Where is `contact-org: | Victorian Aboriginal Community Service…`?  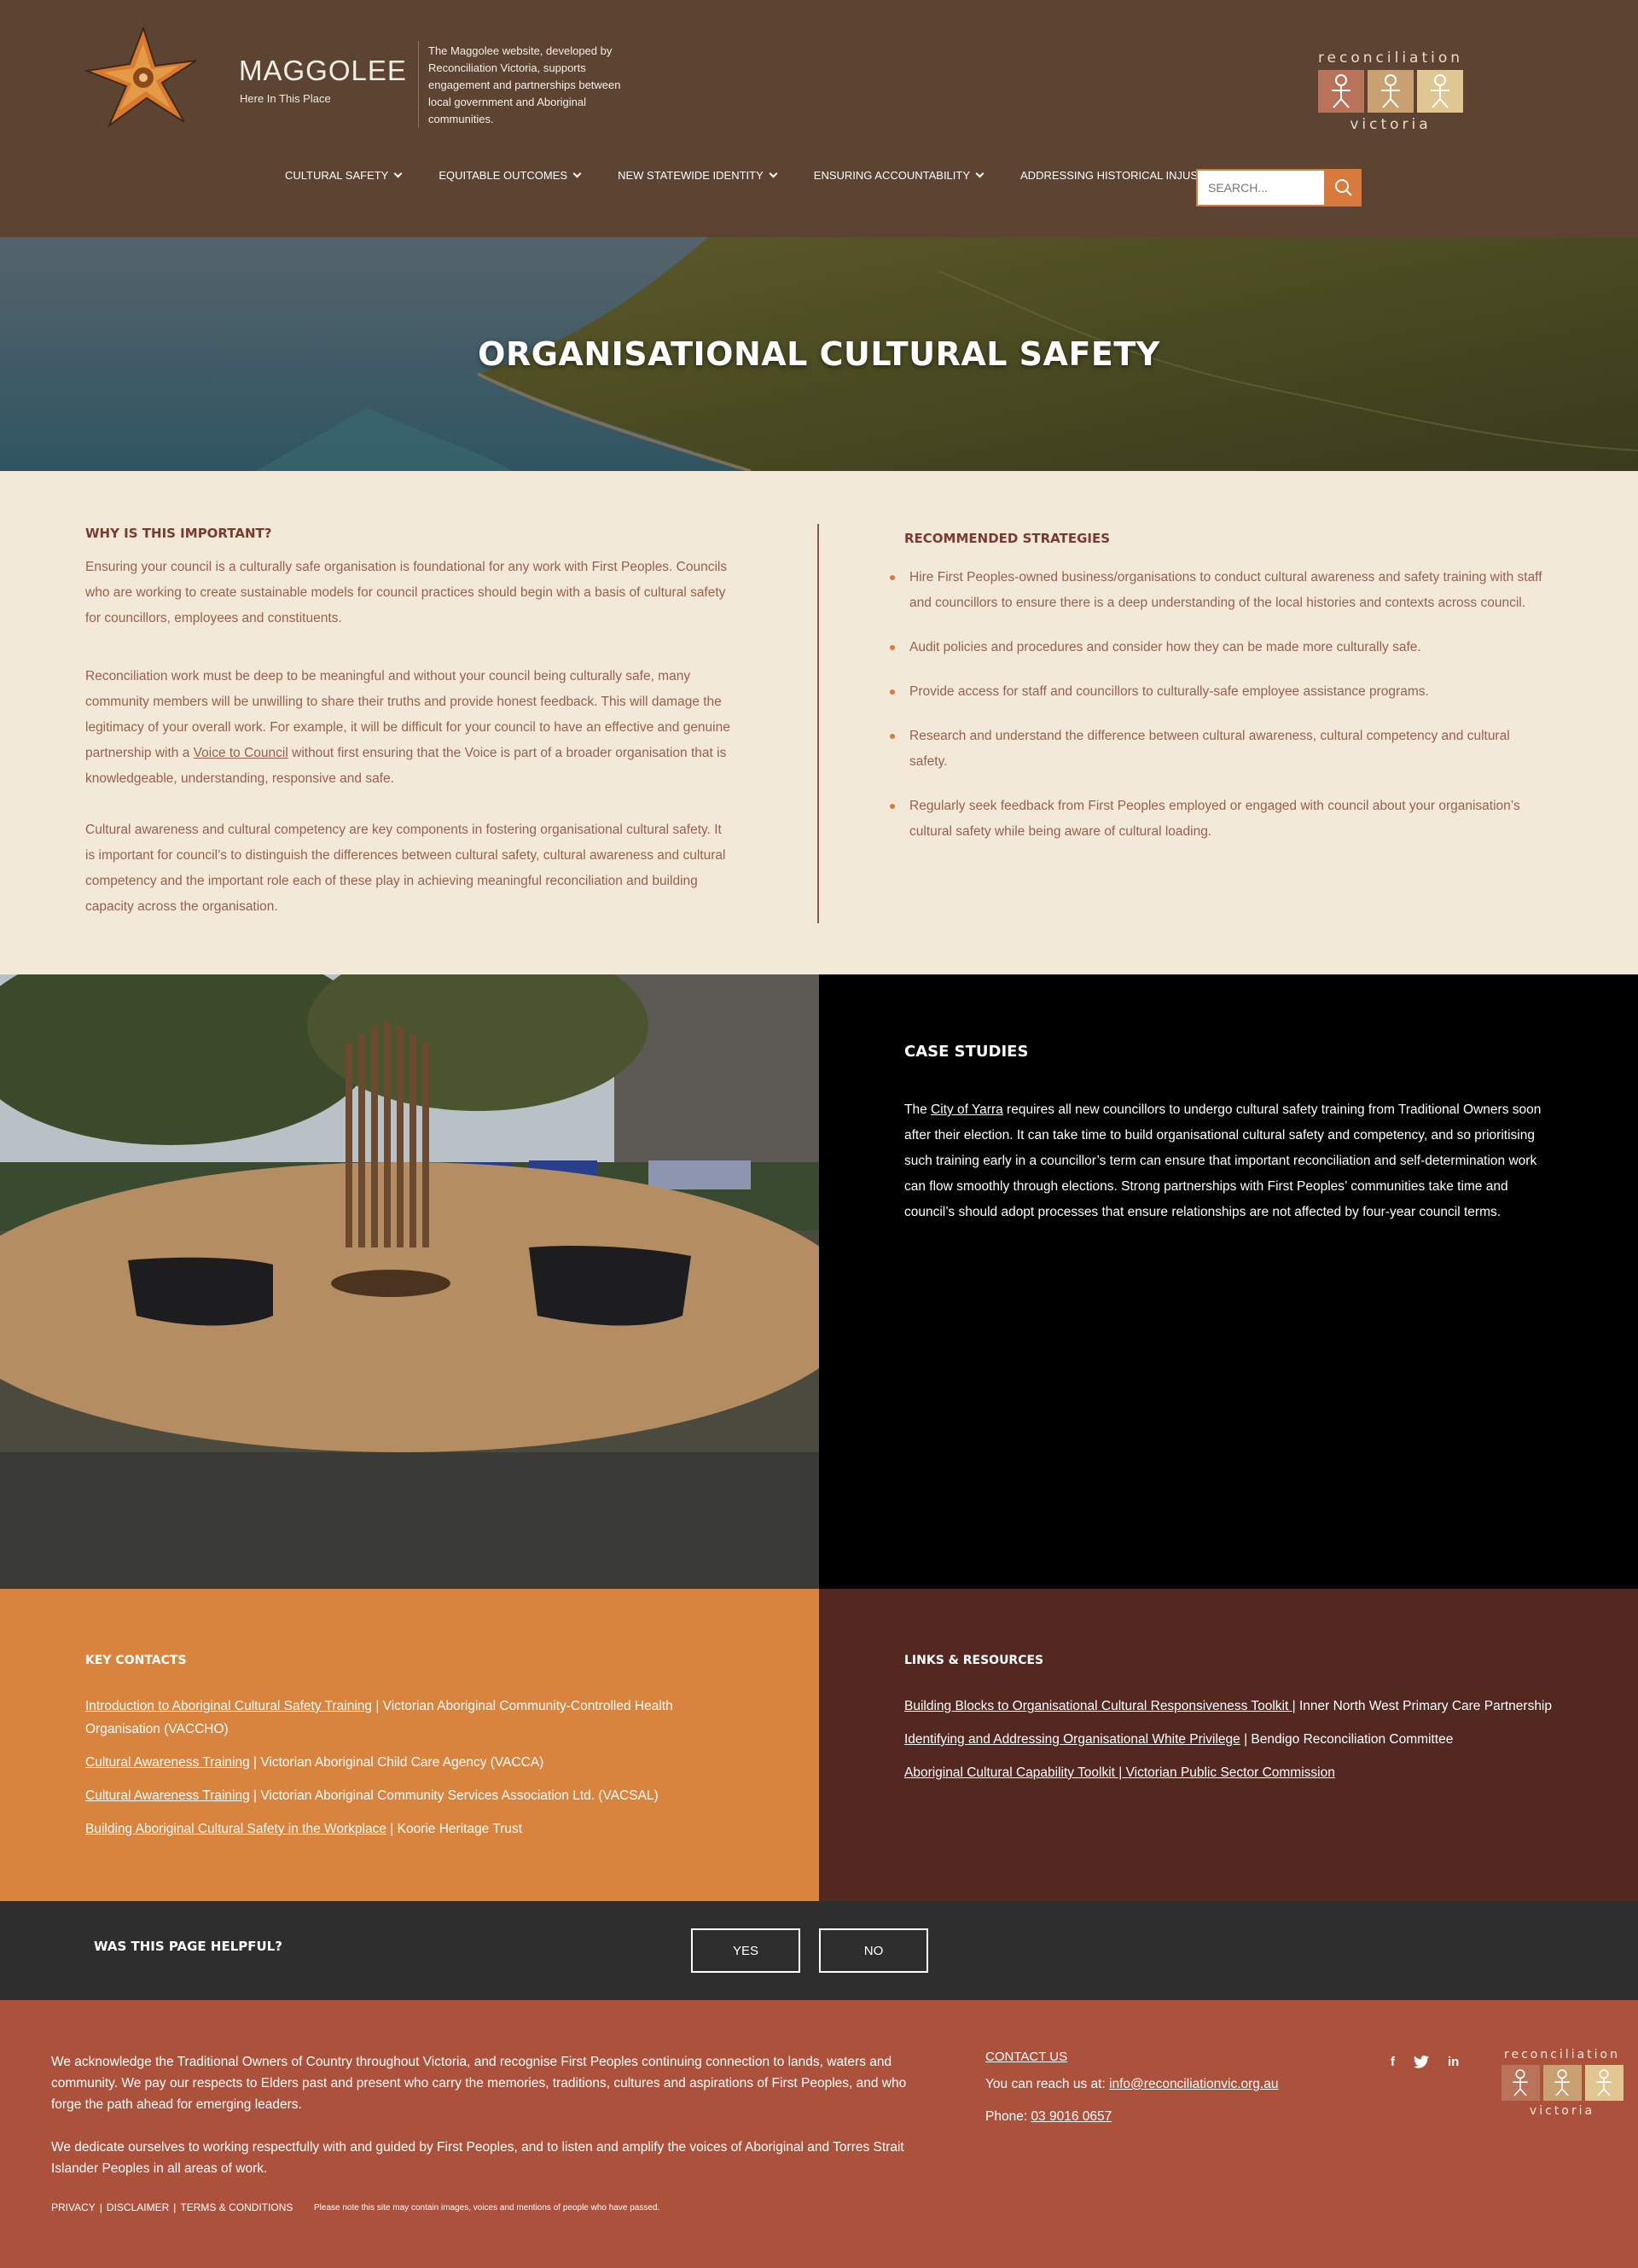 contact-org: | Victorian Aboriginal Community Service… is located at coordinates (454, 1795).